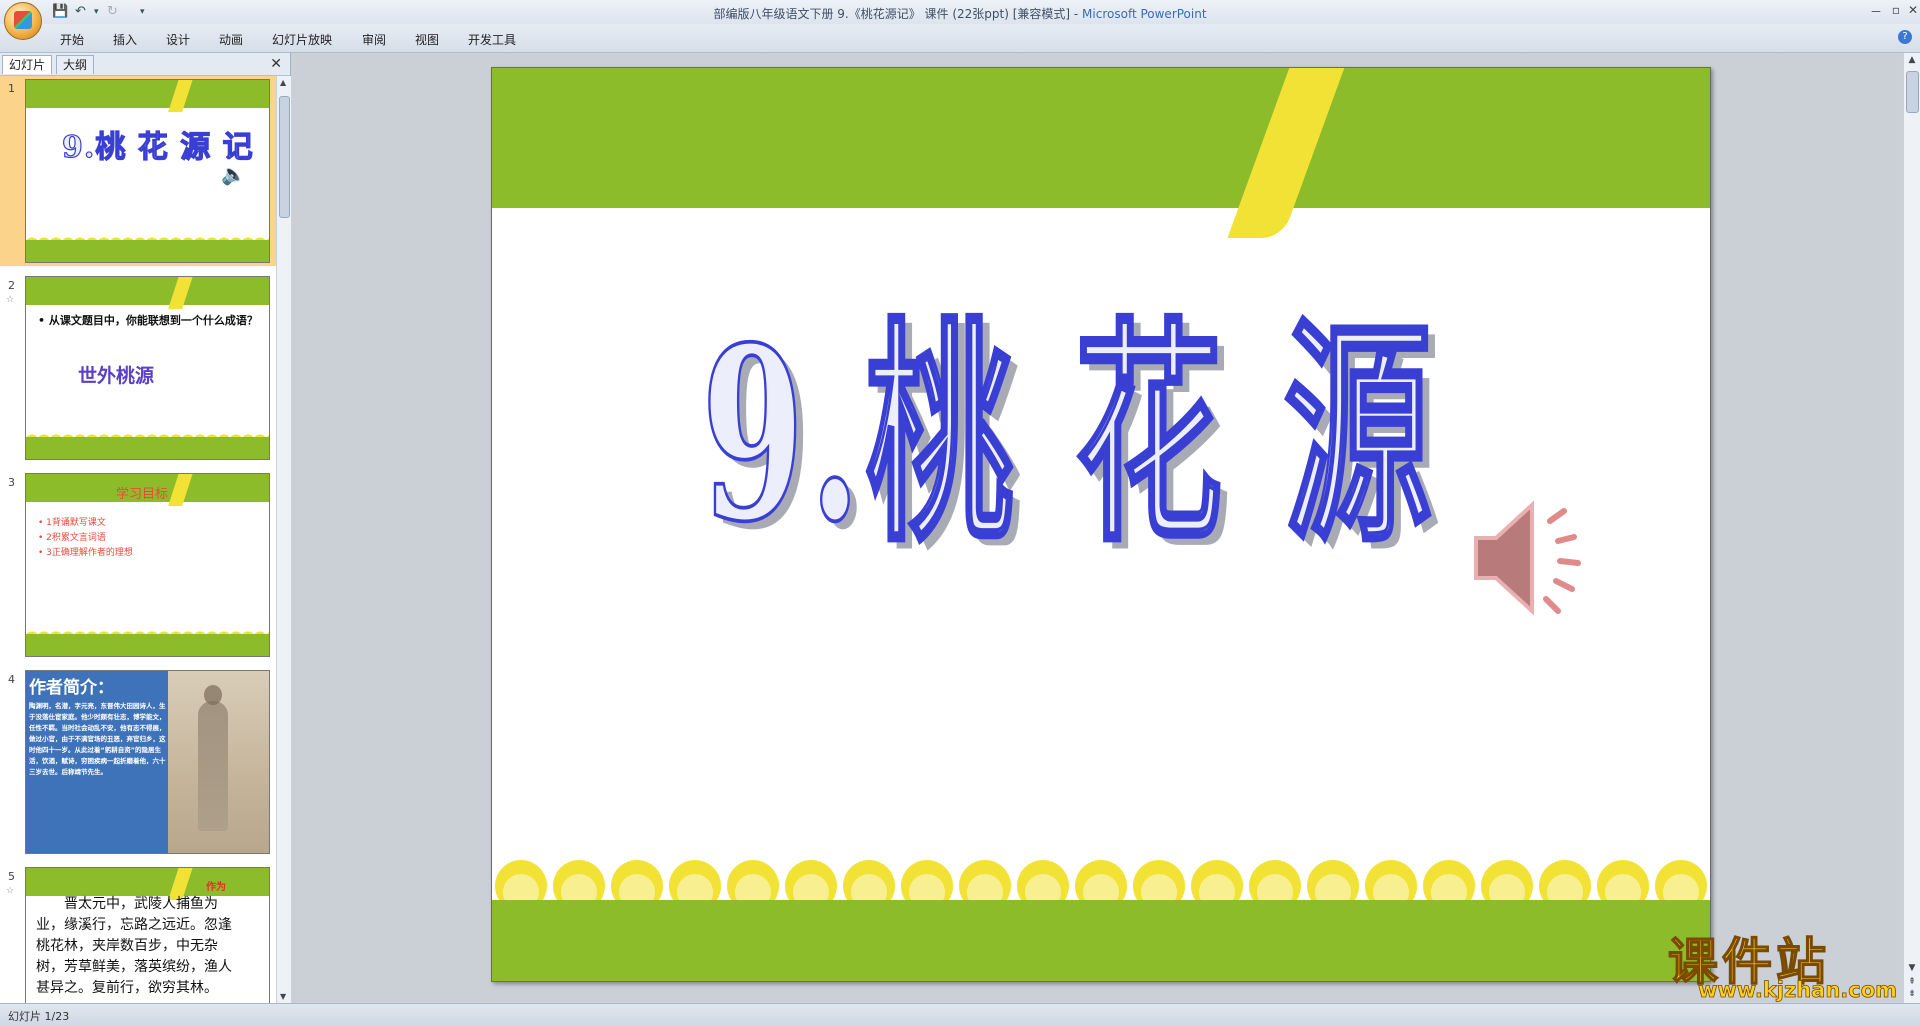 The image size is (1920, 1026). What do you see at coordinates (11, 876) in the screenshot?
I see `slide-number: 5` at bounding box center [11, 876].